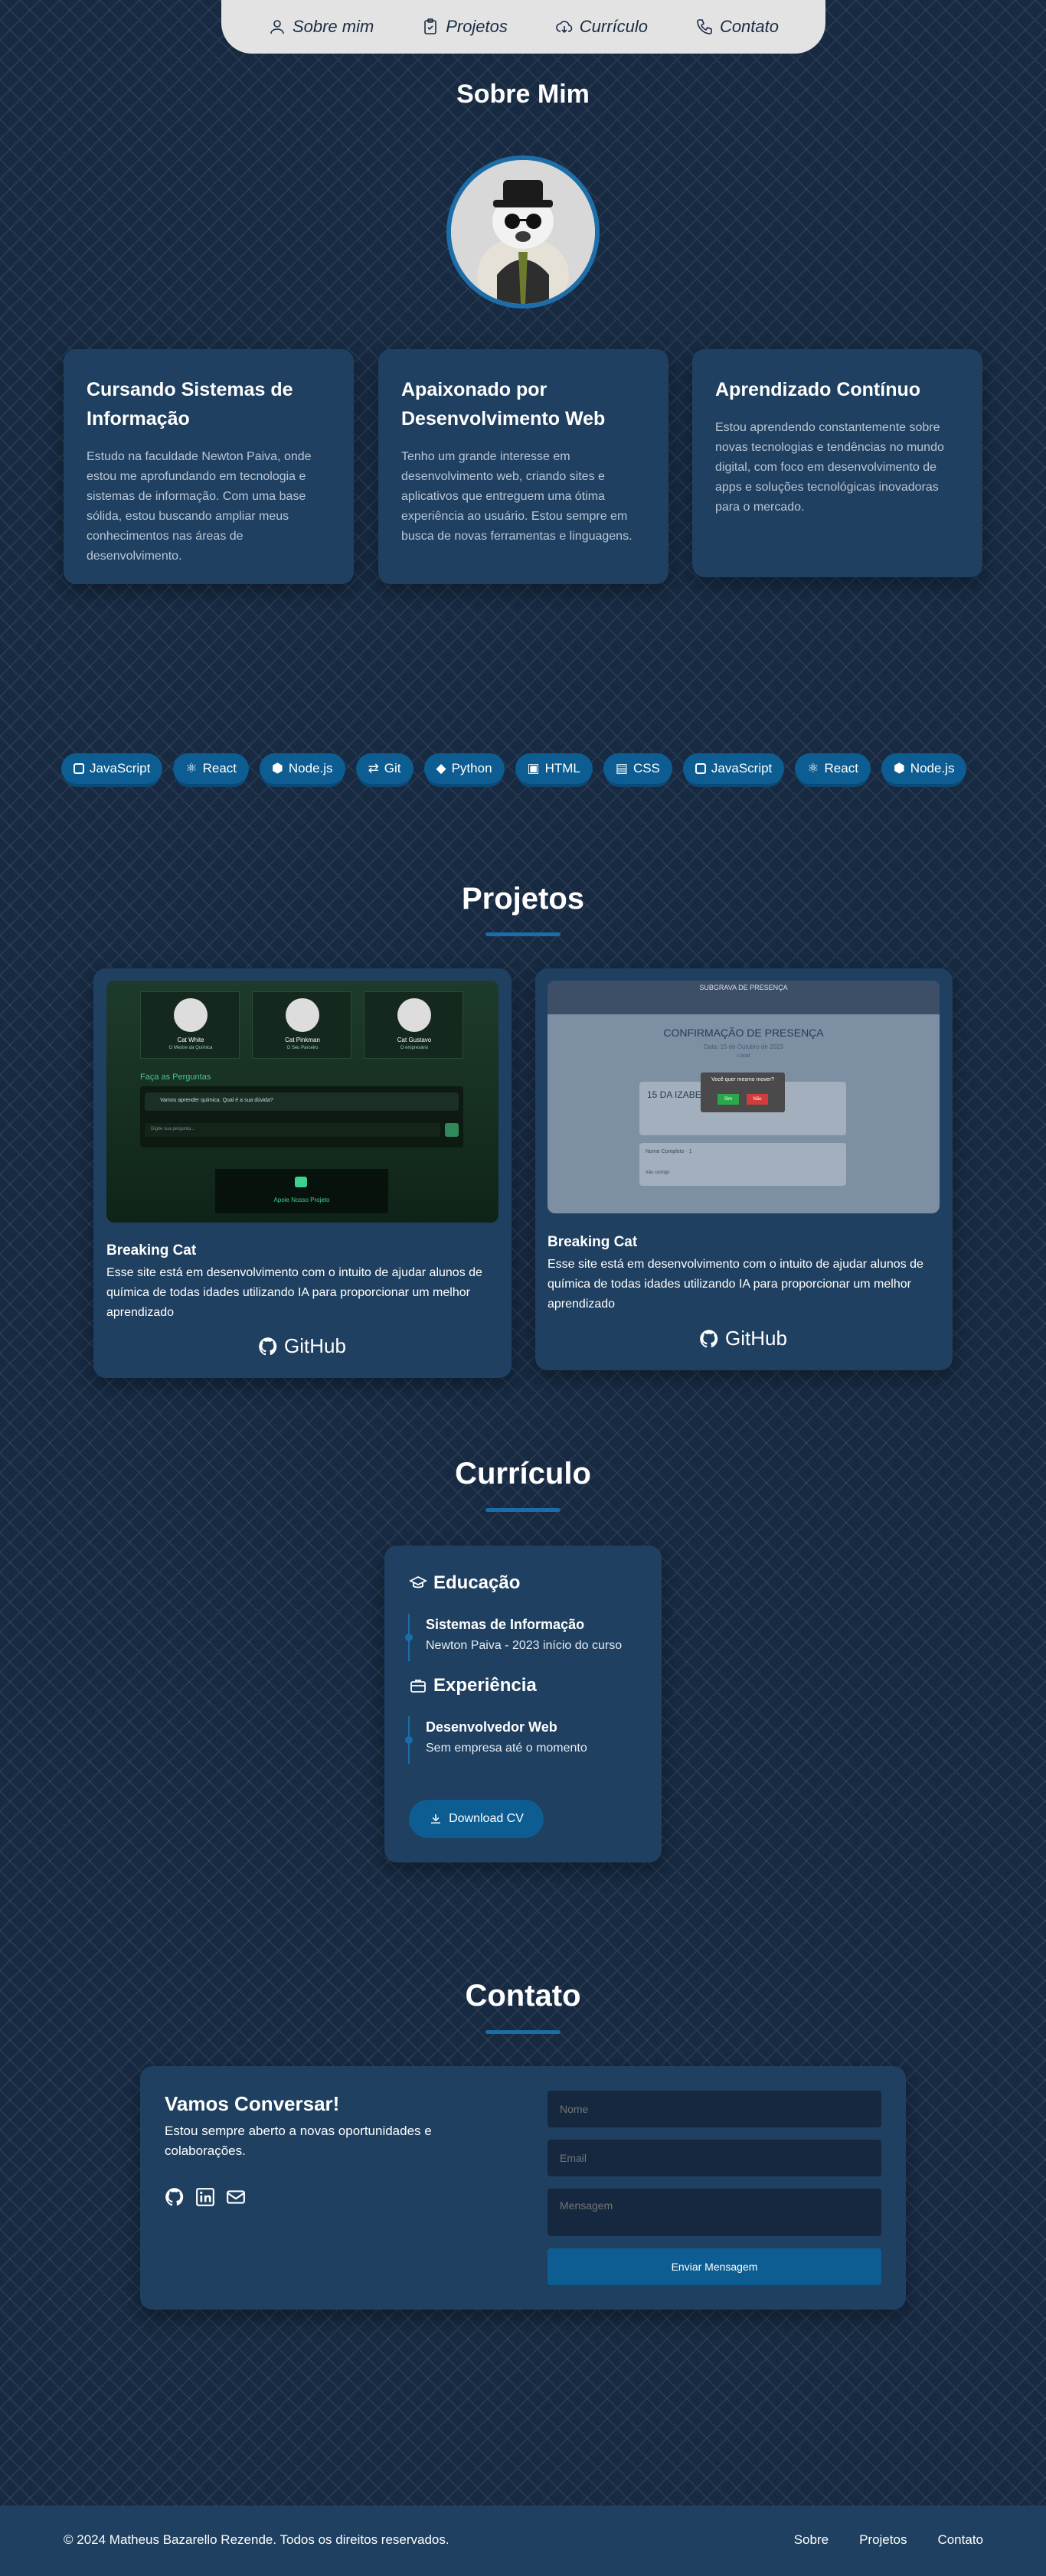  I want to click on skill-badge: ▤ CSS, so click(637, 768).